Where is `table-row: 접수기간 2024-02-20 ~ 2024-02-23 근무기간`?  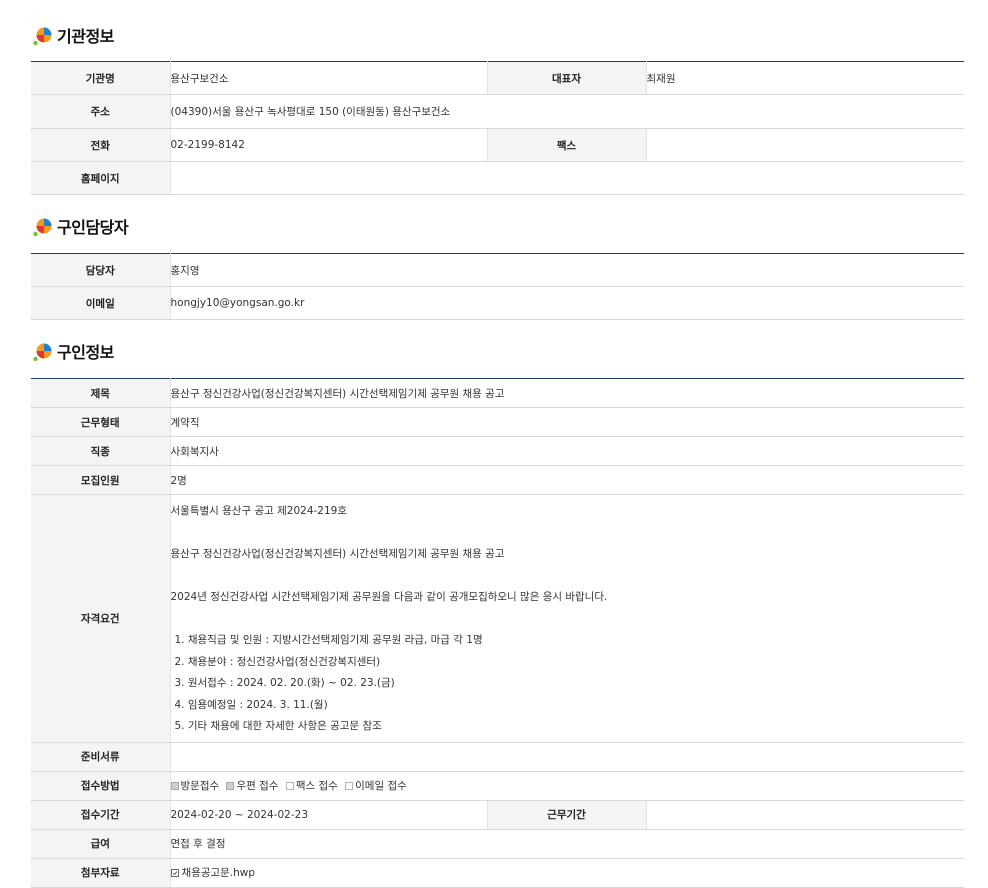
table-row: 접수기간 2024-02-20 ~ 2024-02-23 근무기간 is located at coordinates (497, 815).